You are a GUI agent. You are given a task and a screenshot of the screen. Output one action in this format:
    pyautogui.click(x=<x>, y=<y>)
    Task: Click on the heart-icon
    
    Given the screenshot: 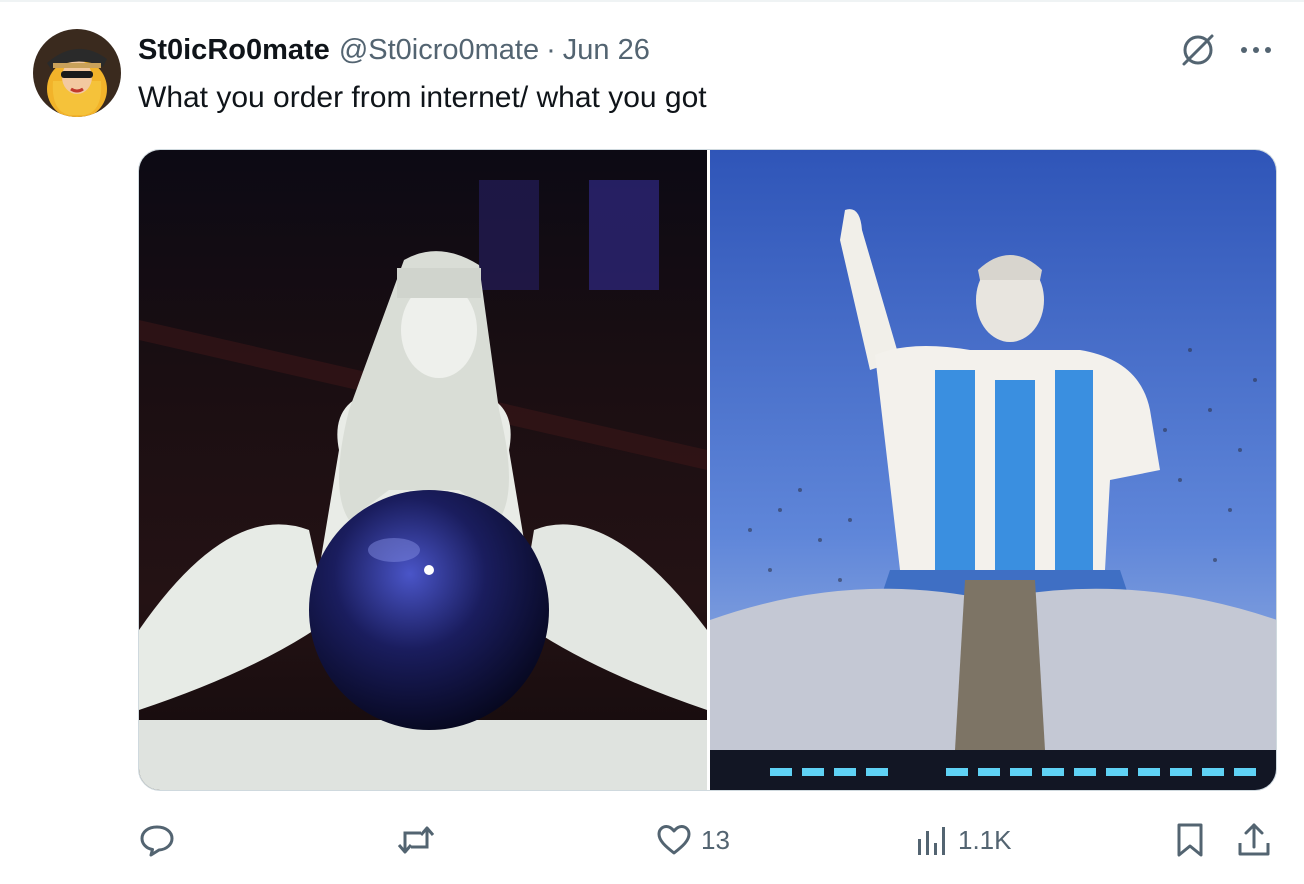 What is the action you would take?
    pyautogui.click(x=674, y=840)
    